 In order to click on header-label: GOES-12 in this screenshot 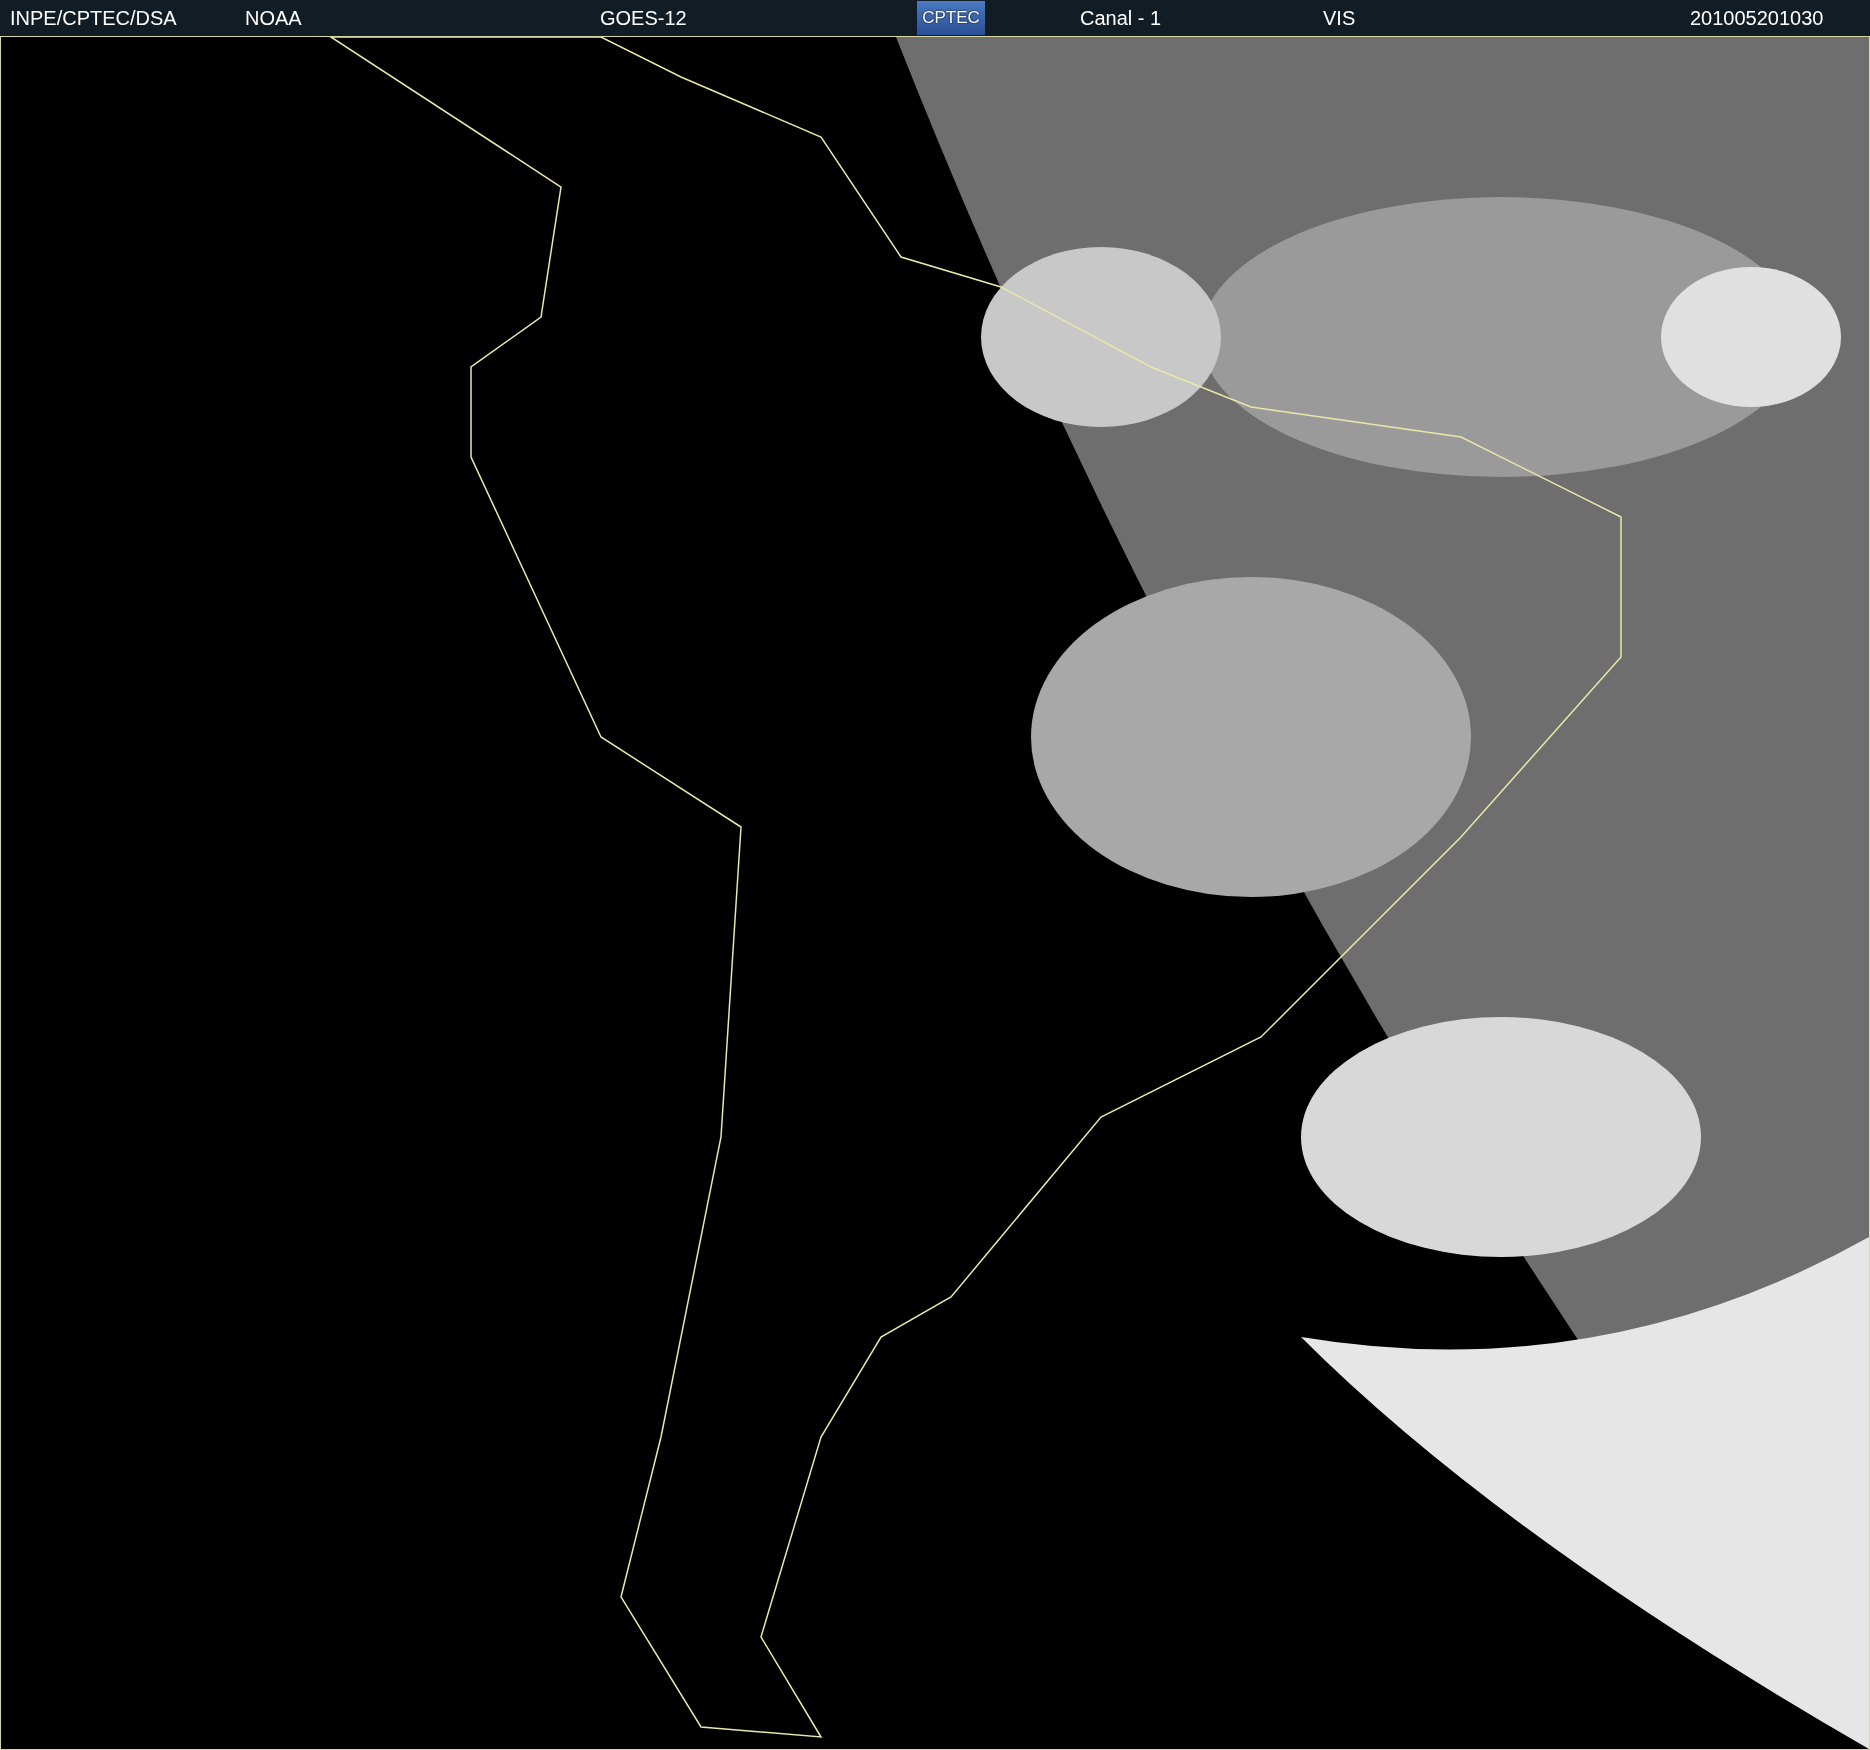, I will do `click(644, 18)`.